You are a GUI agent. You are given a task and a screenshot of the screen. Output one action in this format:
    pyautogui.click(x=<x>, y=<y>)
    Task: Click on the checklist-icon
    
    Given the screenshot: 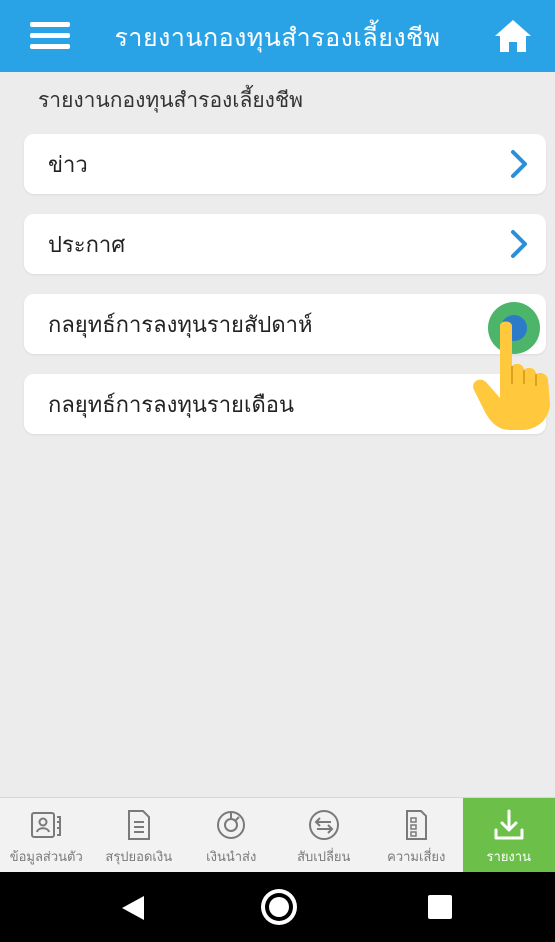 What is the action you would take?
    pyautogui.click(x=417, y=825)
    